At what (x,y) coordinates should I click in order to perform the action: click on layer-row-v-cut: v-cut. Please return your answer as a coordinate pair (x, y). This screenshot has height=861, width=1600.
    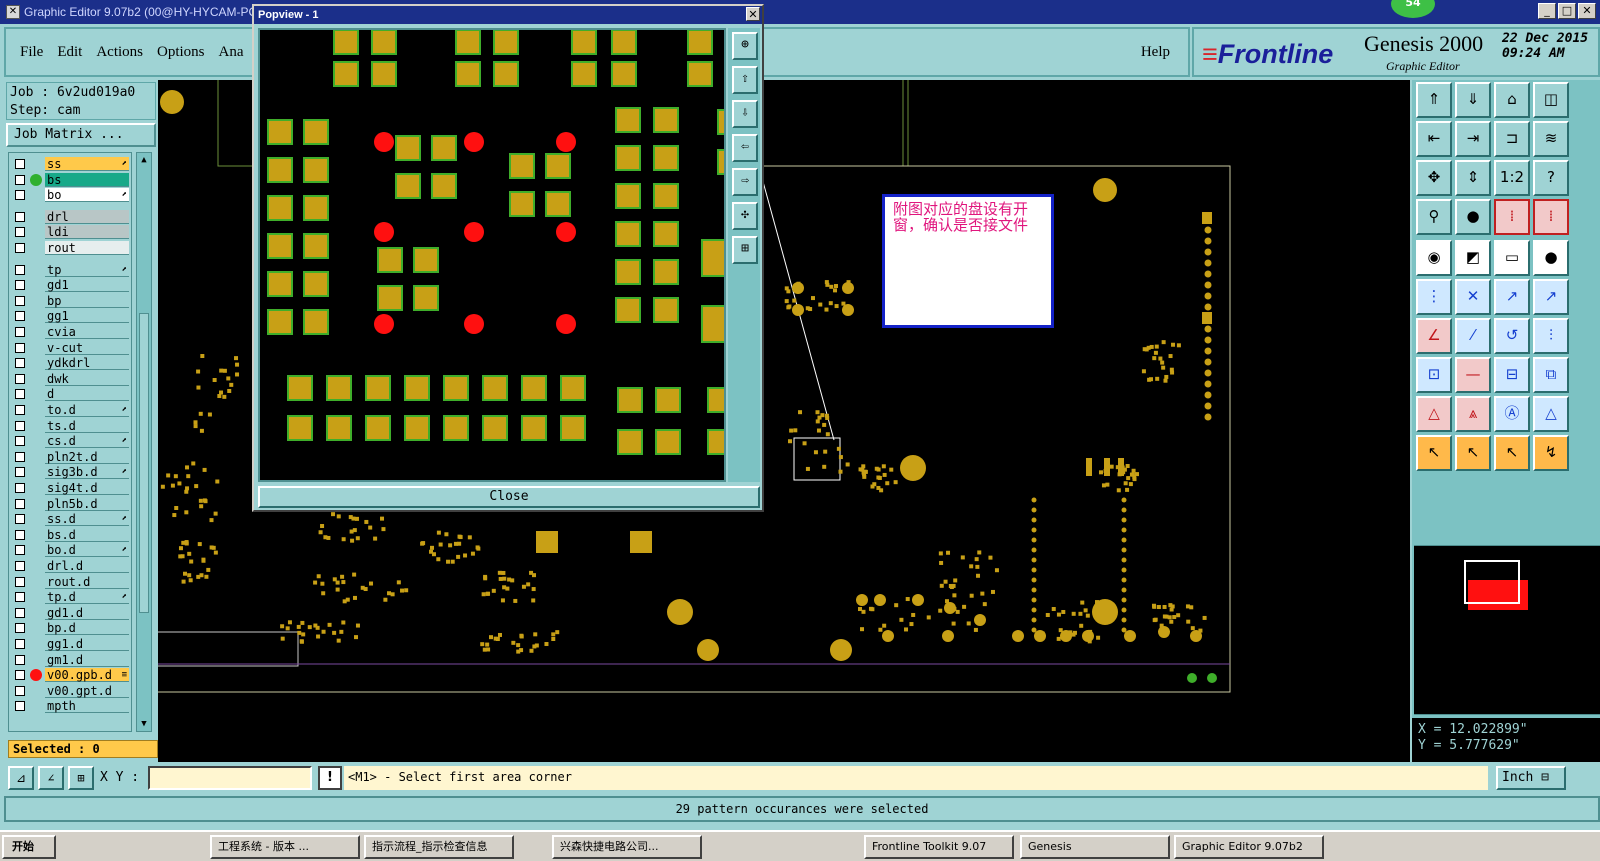
    Looking at the image, I should click on (71, 347).